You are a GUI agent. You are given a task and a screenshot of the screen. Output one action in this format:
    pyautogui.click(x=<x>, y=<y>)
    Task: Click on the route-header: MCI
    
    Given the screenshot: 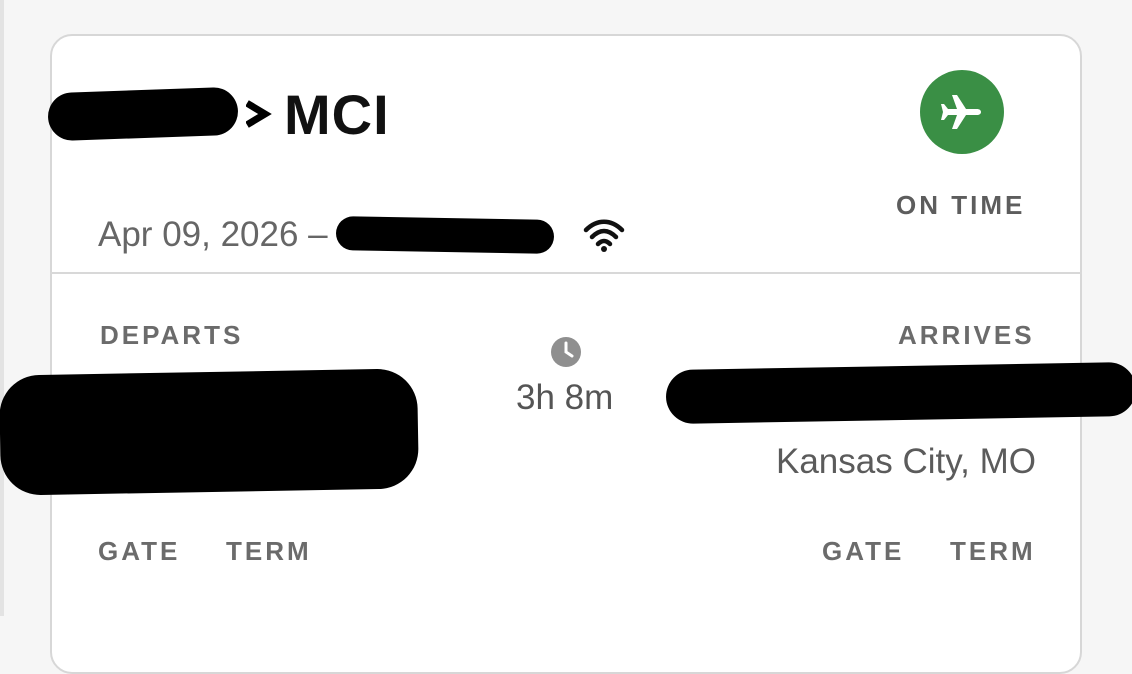 What is the action you would take?
    pyautogui.click(x=218, y=114)
    